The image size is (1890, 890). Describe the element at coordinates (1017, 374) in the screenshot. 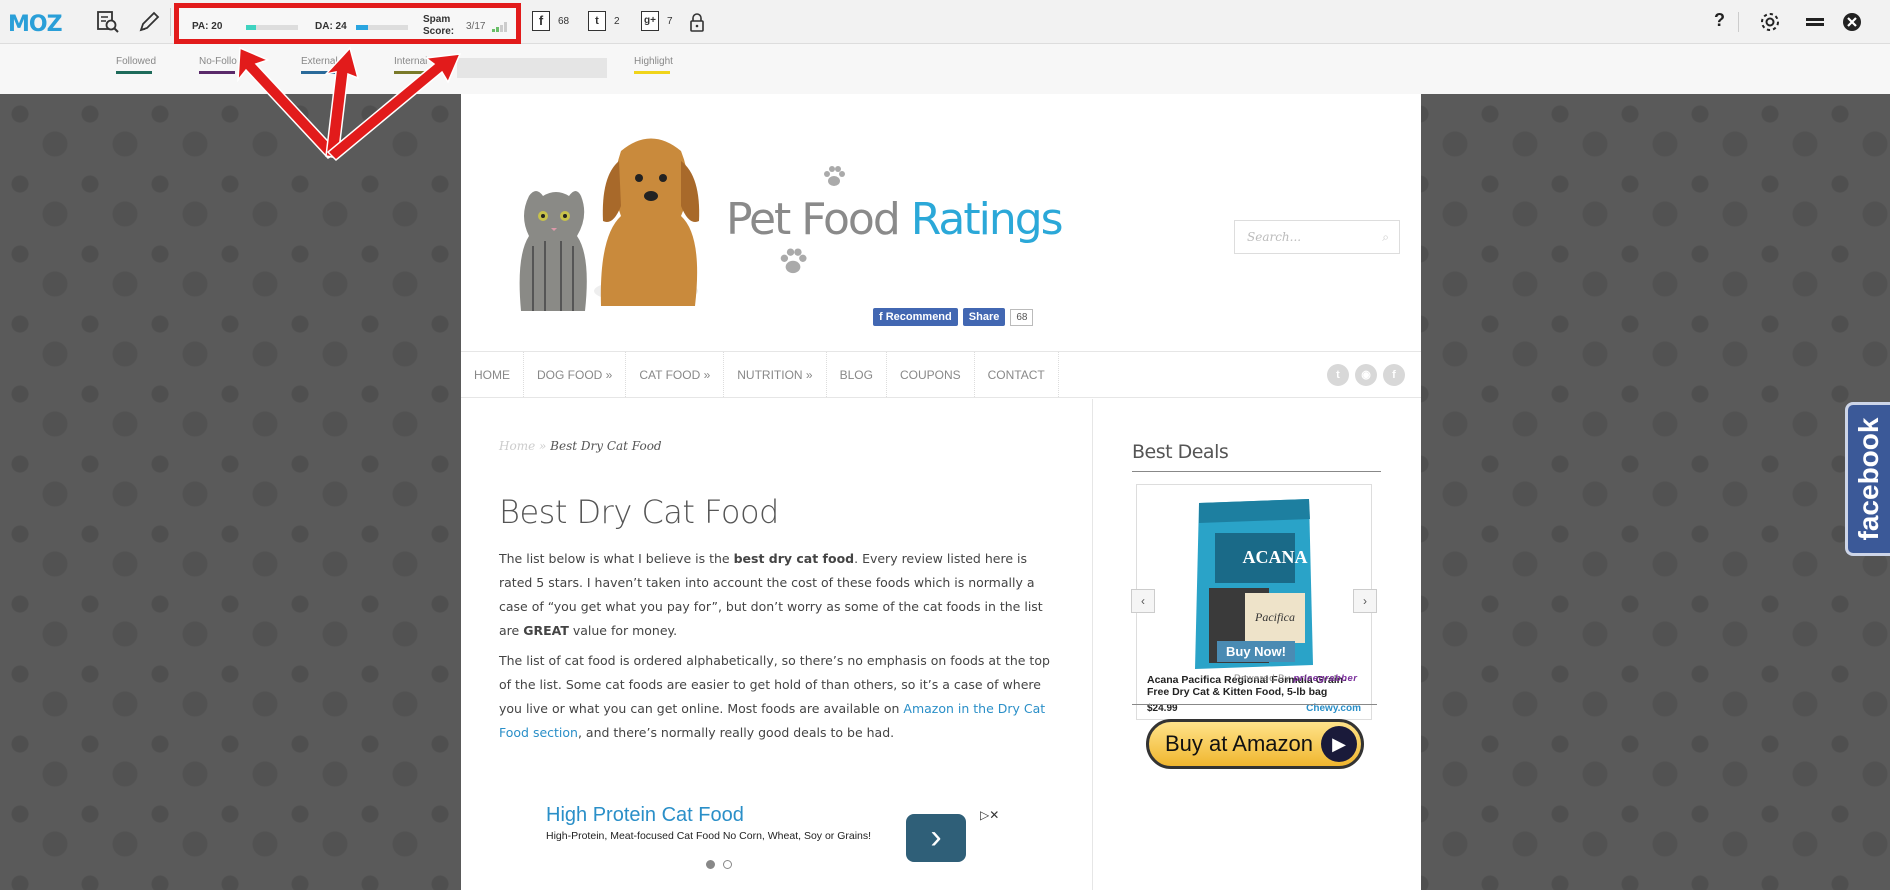

I see `nav-contact: CONTACT` at that location.